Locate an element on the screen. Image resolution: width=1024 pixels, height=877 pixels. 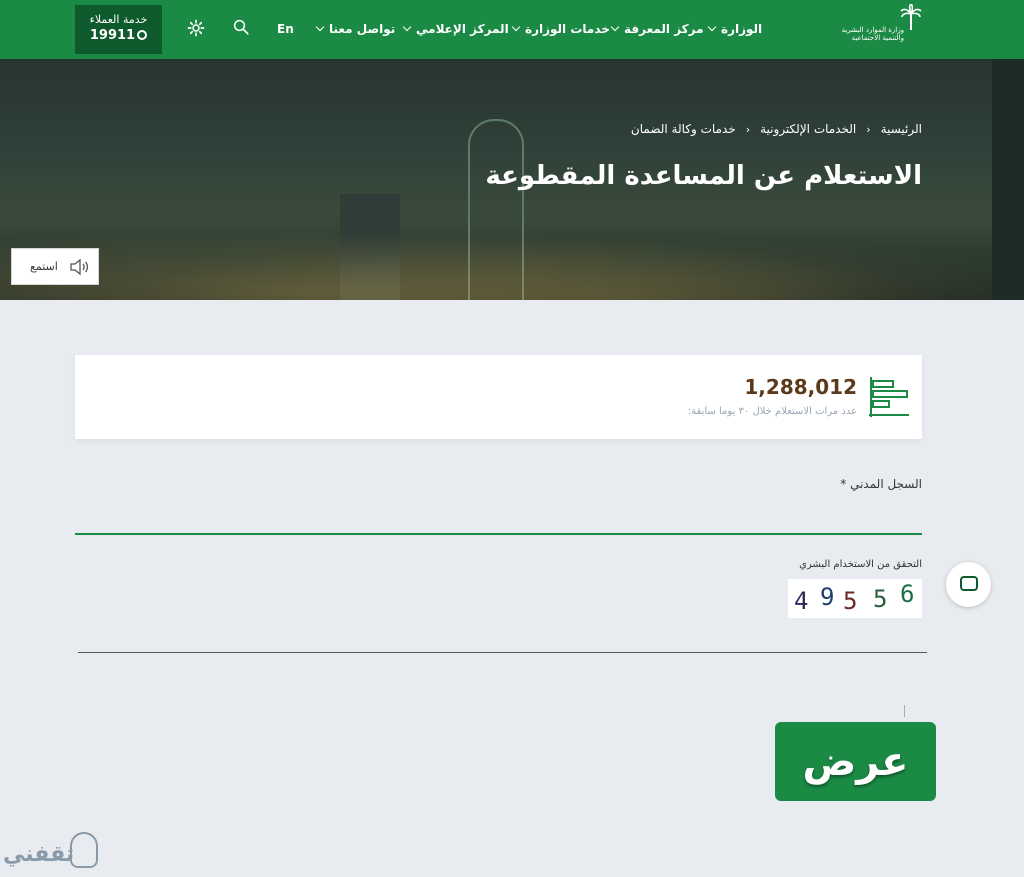
listen-label: استمع is located at coordinates (44, 266).